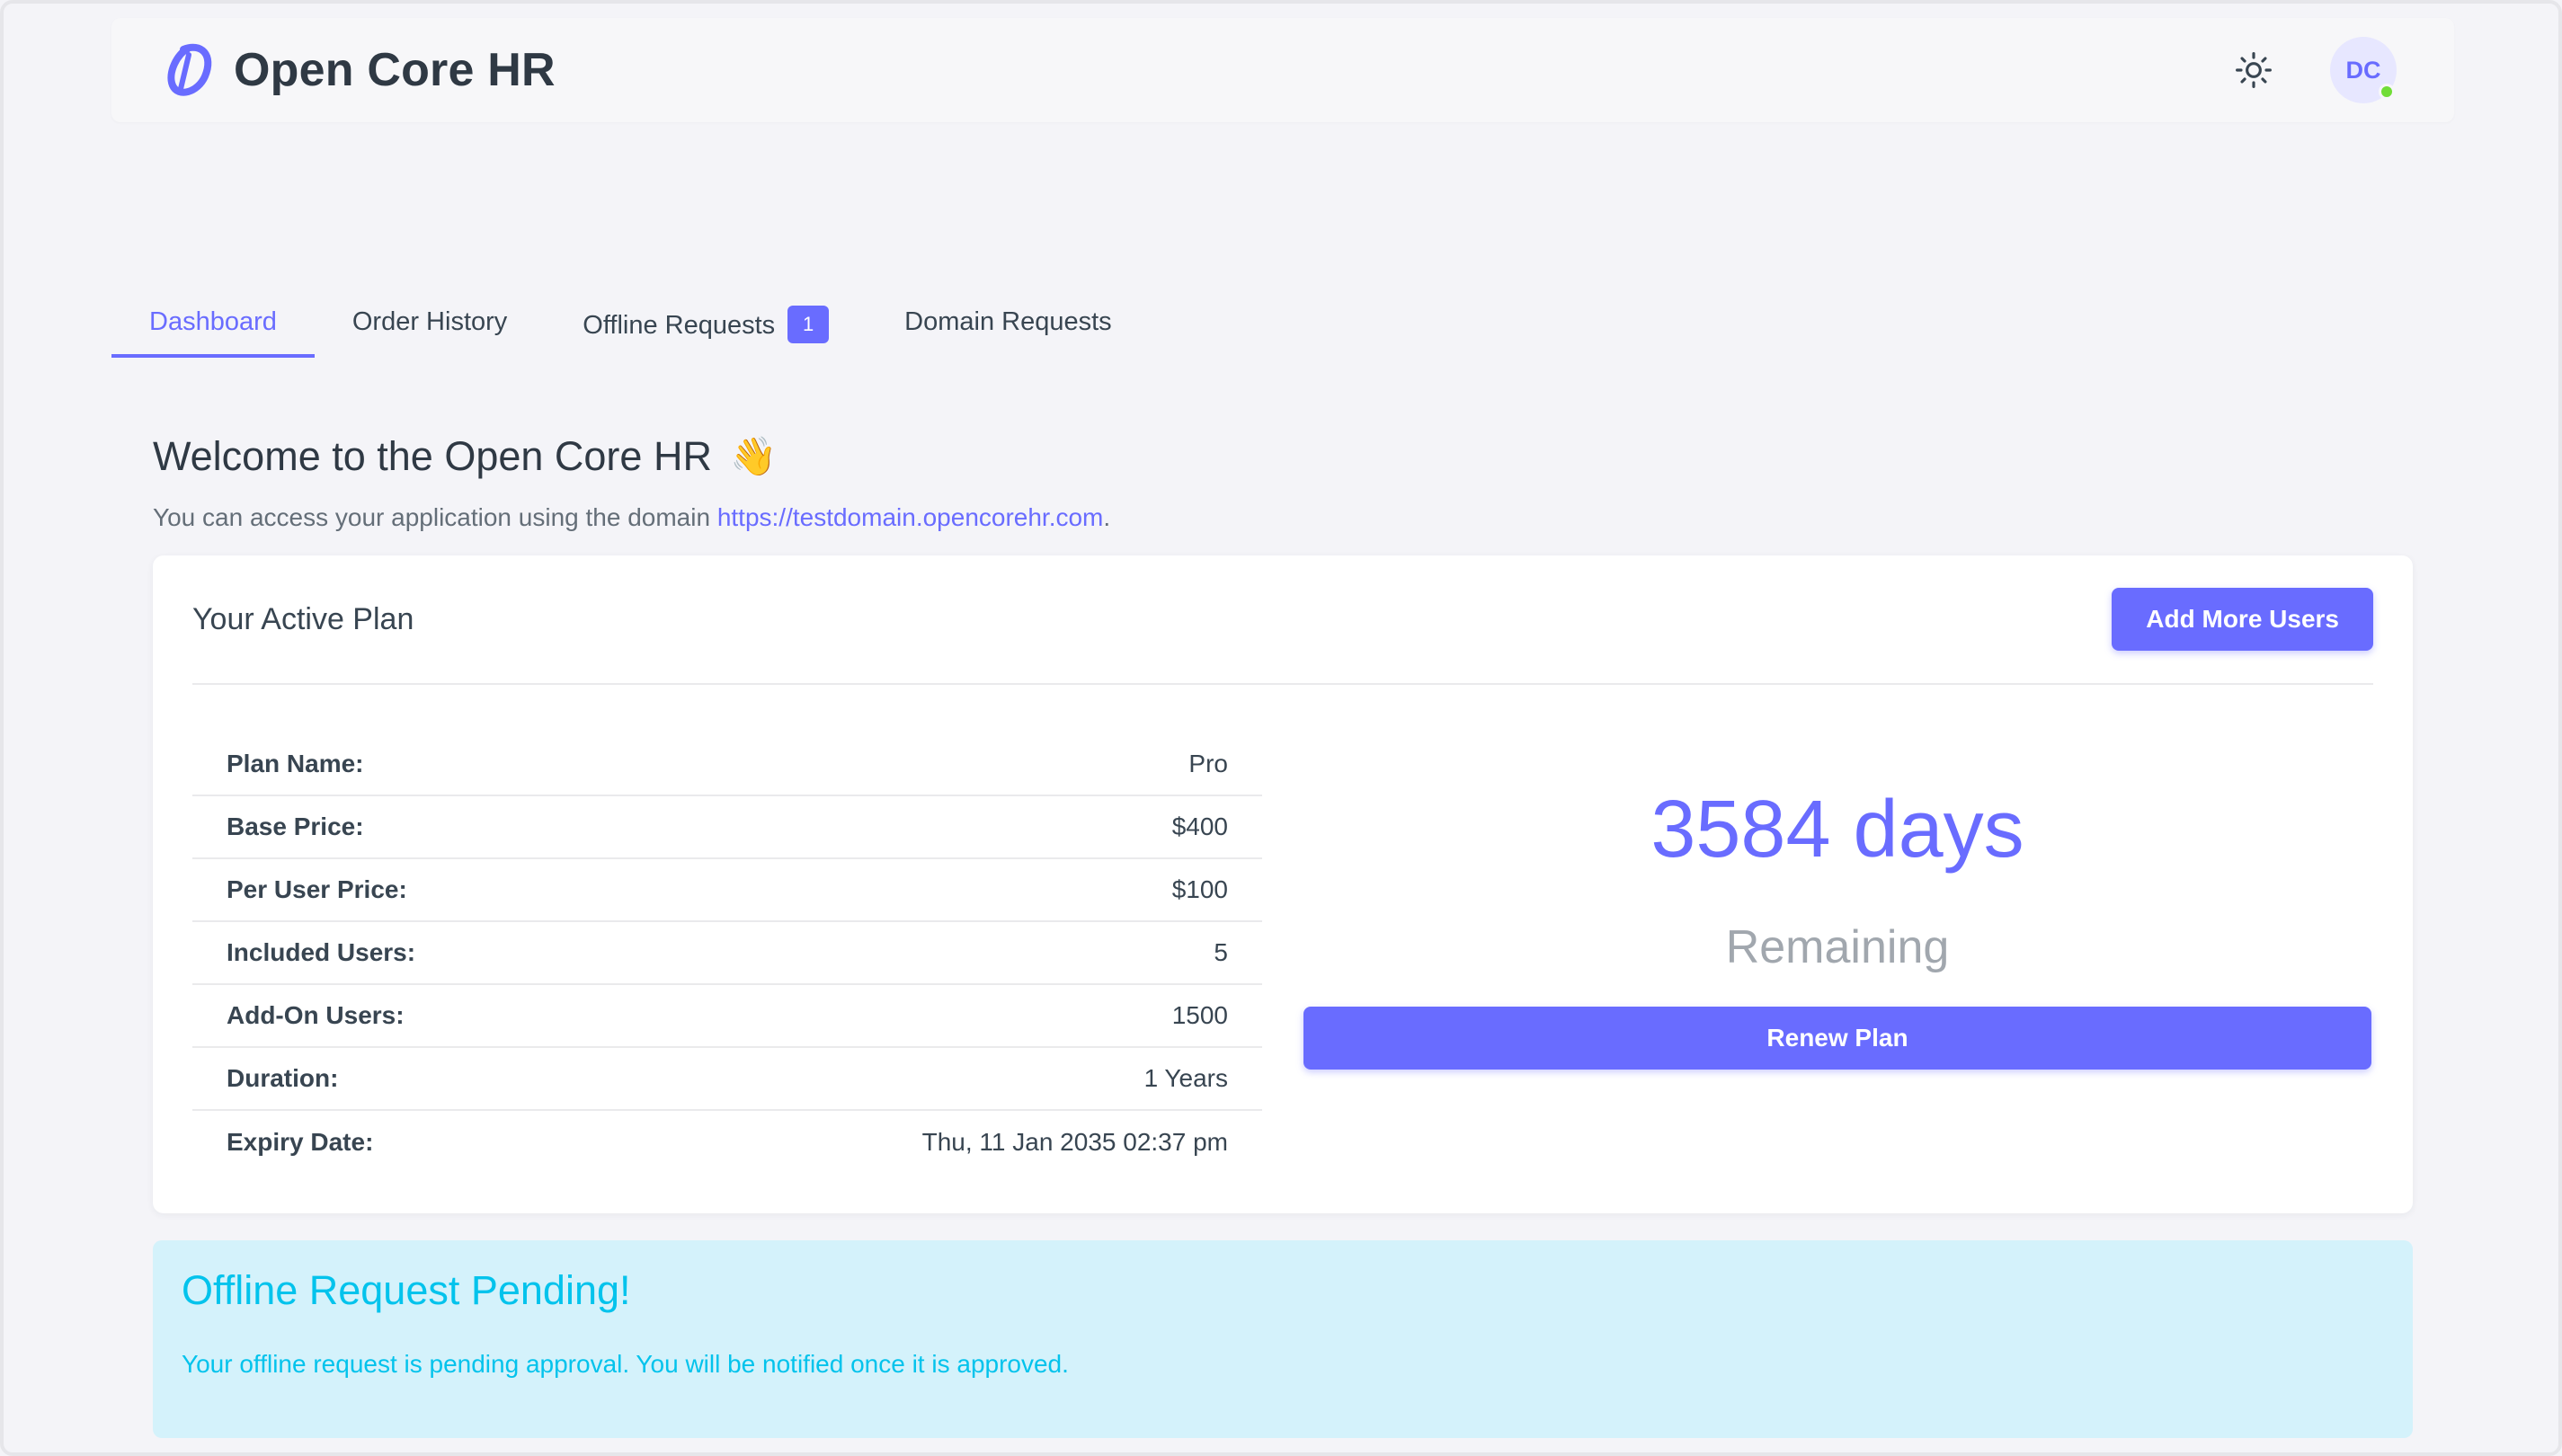 The image size is (2562, 1456). I want to click on table-row: Plan Name: Pro, so click(727, 765).